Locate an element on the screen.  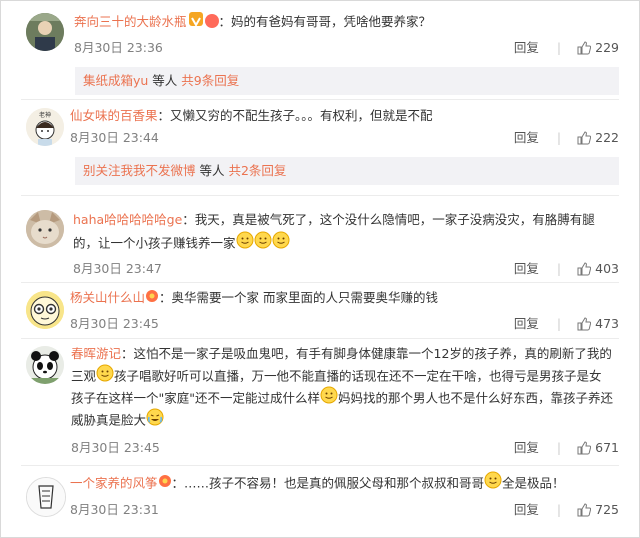
crying-laugh-emoji-icon is located at coordinates (155, 421).